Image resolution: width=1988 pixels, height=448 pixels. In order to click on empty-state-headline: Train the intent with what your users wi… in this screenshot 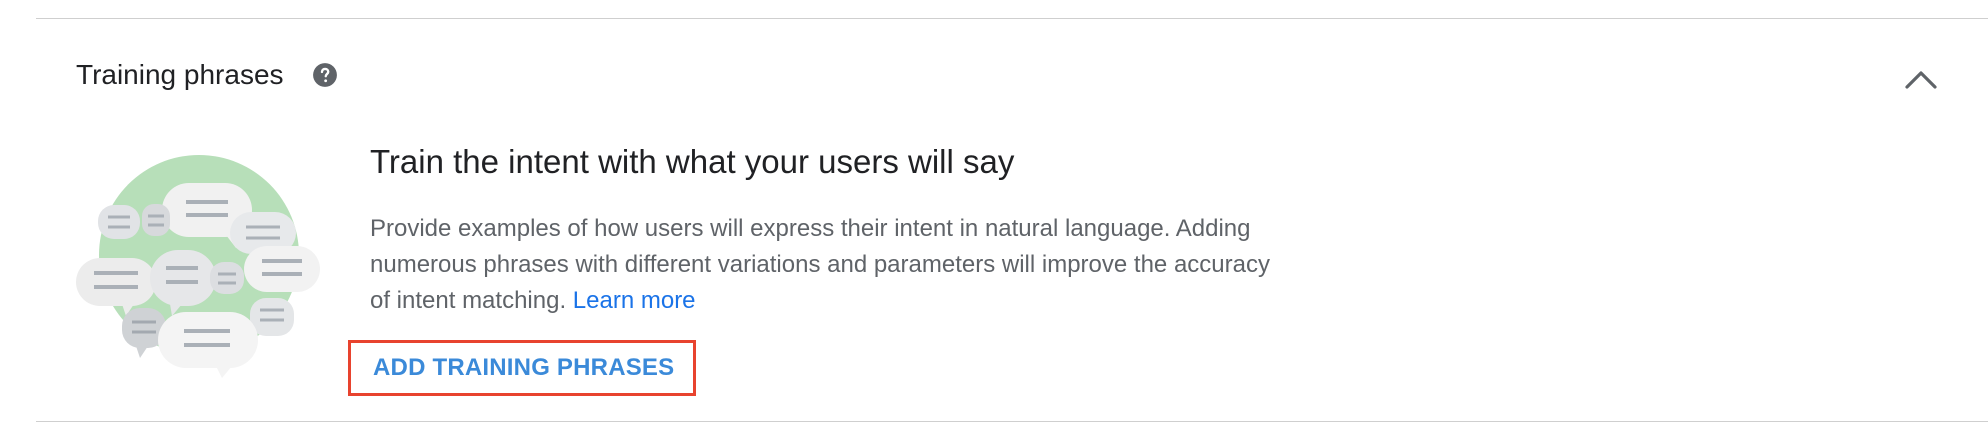, I will do `click(692, 161)`.